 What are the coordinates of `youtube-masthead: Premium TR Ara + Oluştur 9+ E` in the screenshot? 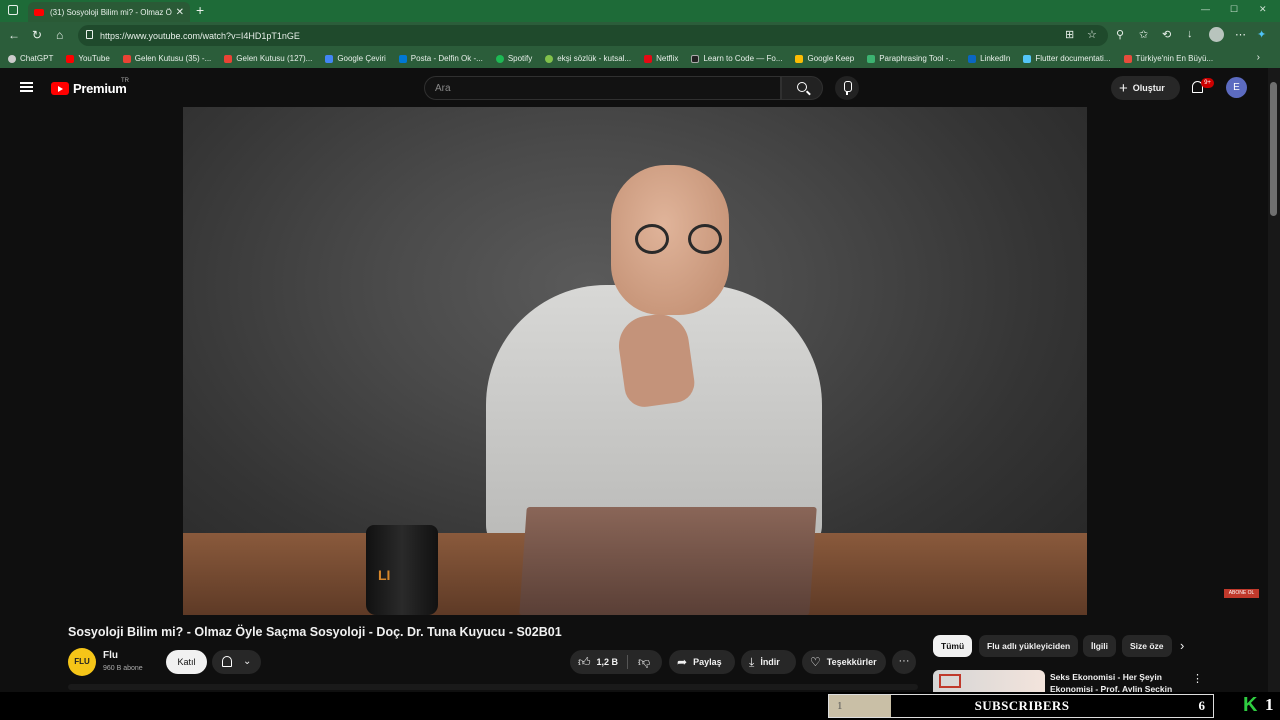 It's located at (634, 88).